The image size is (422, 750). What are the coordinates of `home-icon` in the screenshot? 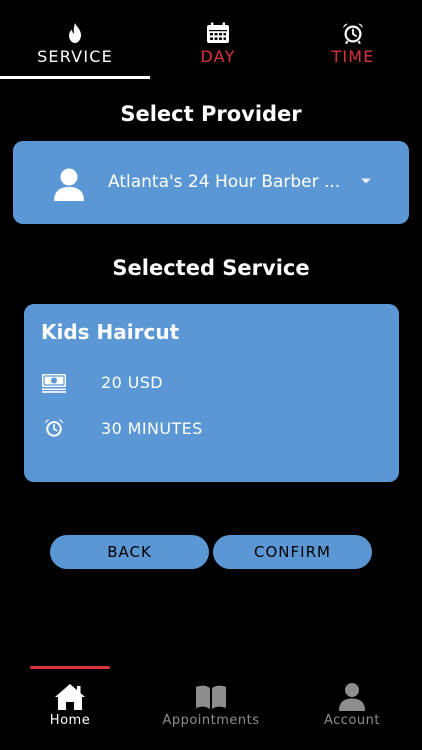 It's located at (70, 697).